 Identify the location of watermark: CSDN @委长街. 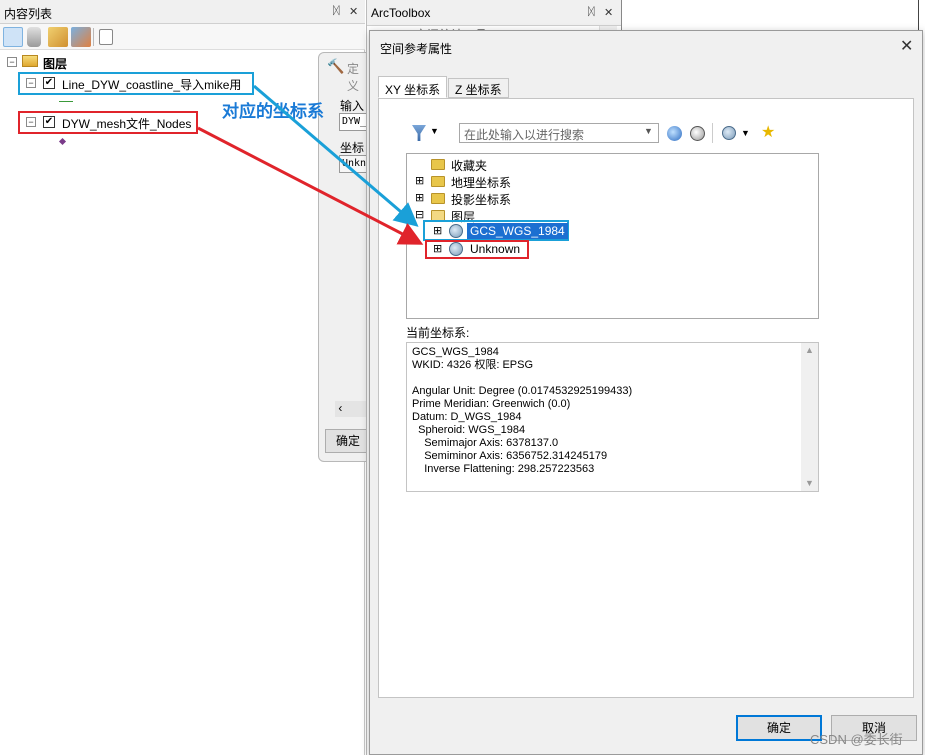
(856, 739).